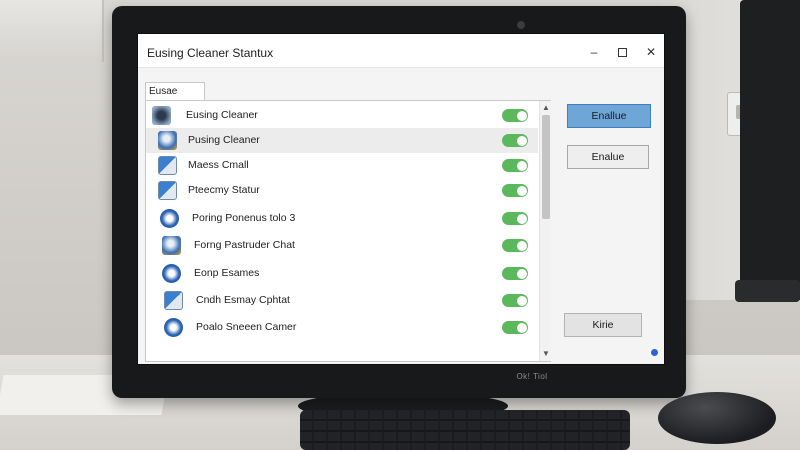 This screenshot has width=800, height=450. What do you see at coordinates (545, 231) in the screenshot?
I see `vertical-scrollbar: ▲ ▼` at bounding box center [545, 231].